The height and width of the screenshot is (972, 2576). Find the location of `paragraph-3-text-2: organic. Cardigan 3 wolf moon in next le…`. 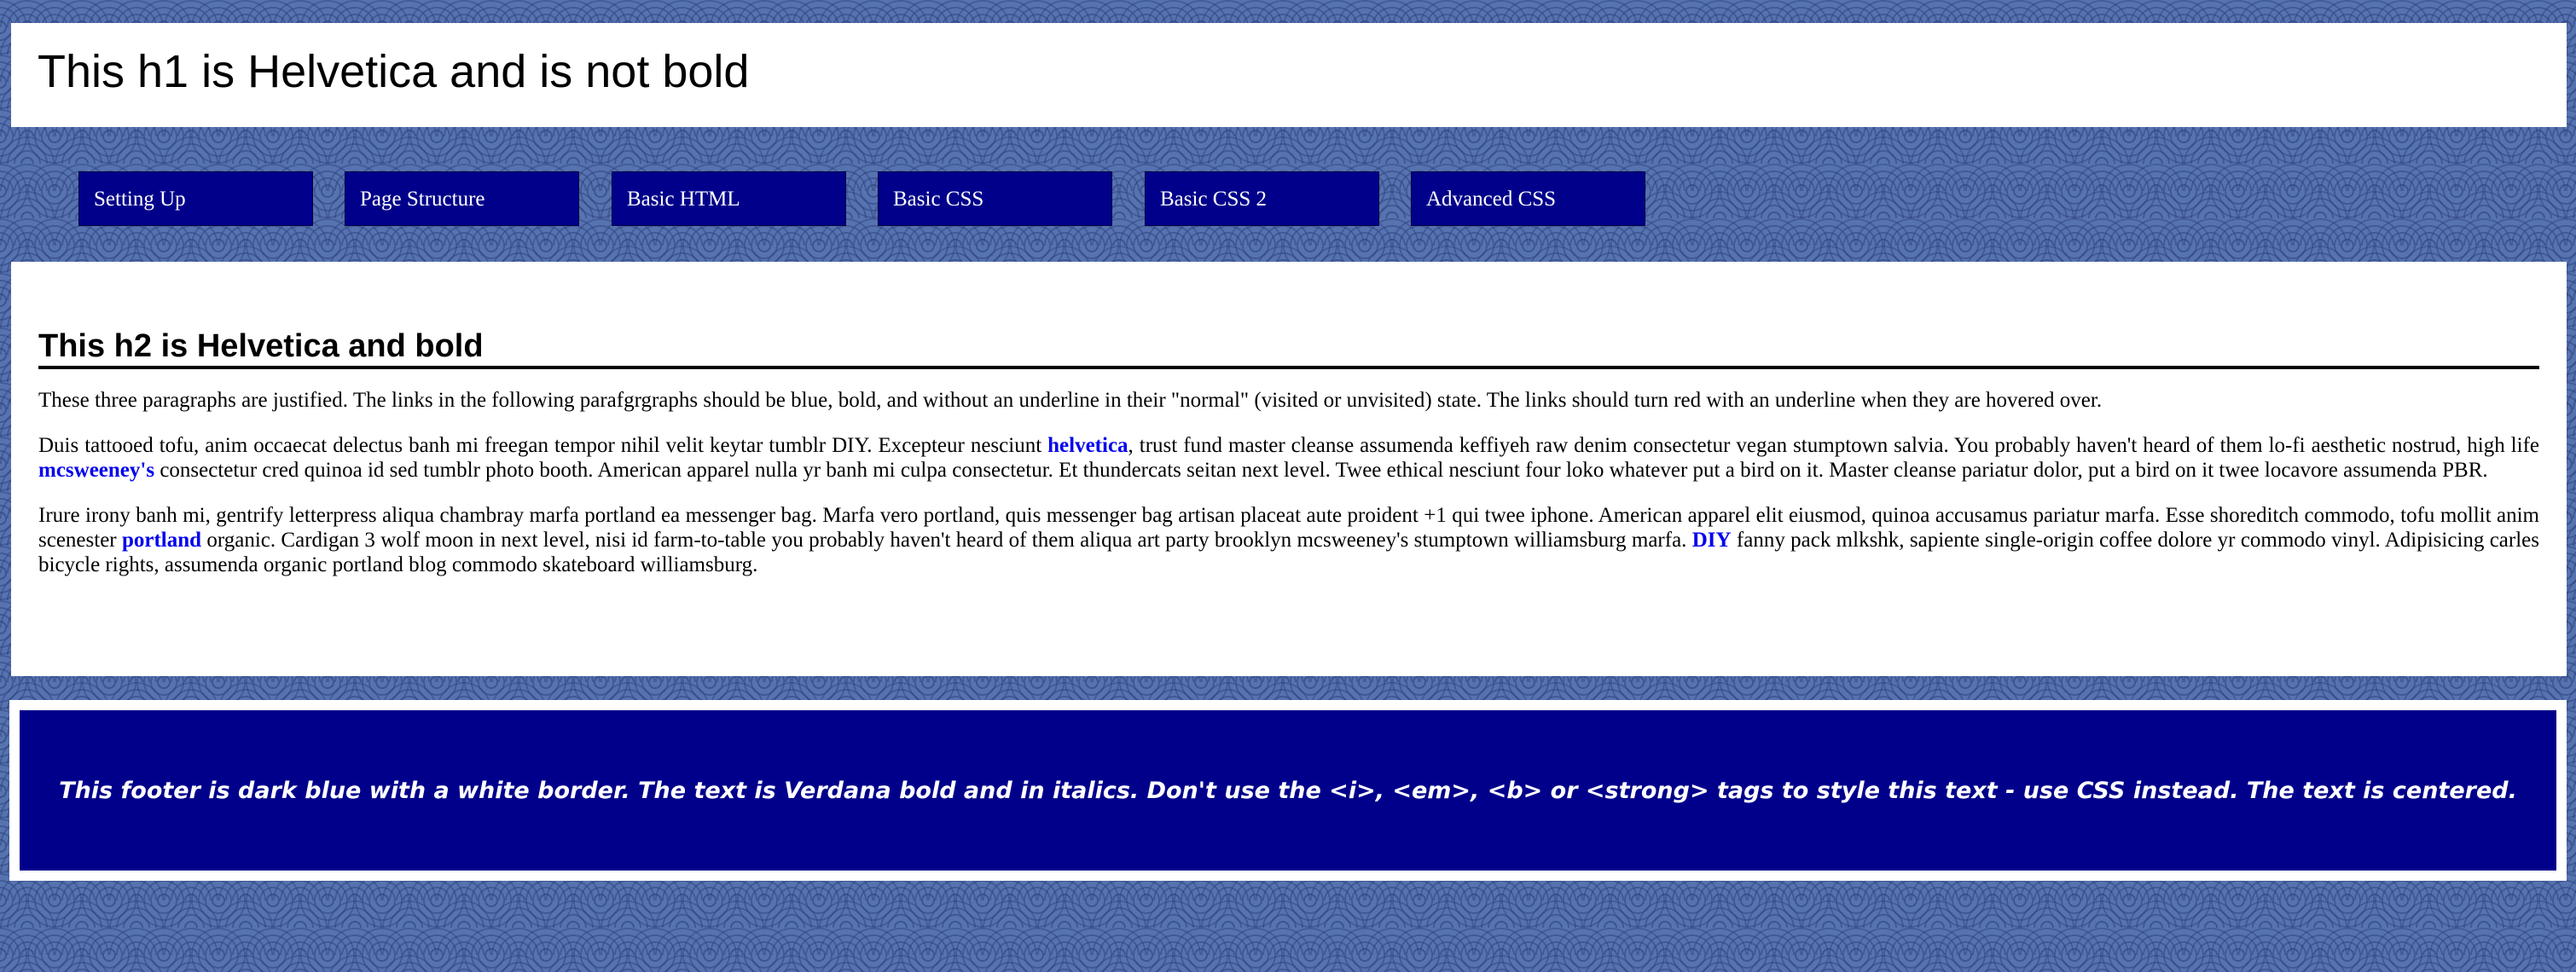

paragraph-3-text-2: organic. Cardigan 3 wolf moon in next le… is located at coordinates (946, 541).